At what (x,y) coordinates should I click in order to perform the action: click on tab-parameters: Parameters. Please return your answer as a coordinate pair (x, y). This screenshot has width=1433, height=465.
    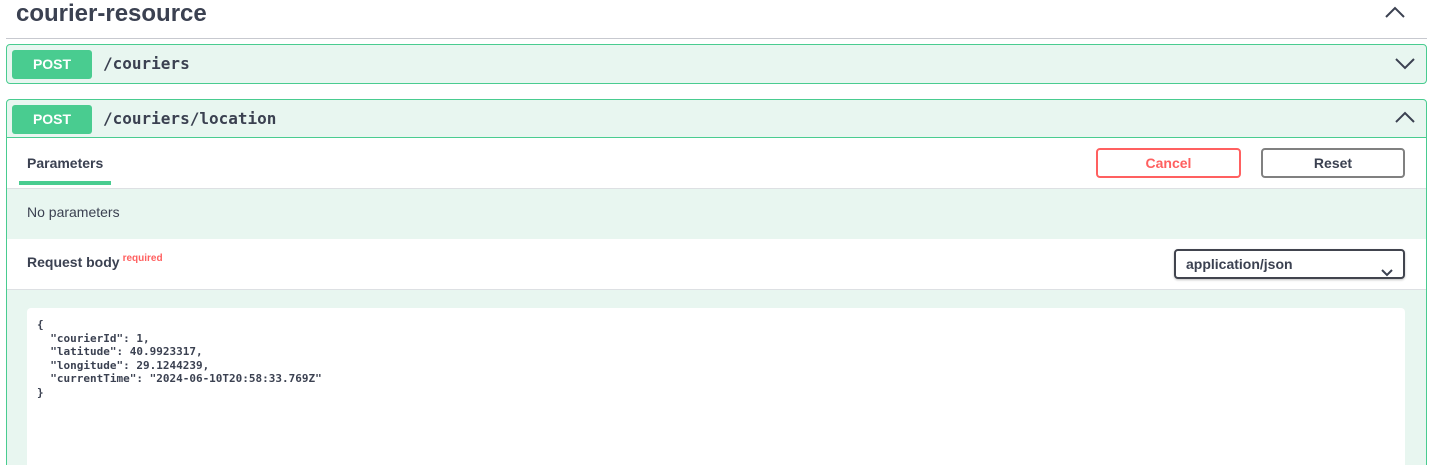
    Looking at the image, I should click on (65, 161).